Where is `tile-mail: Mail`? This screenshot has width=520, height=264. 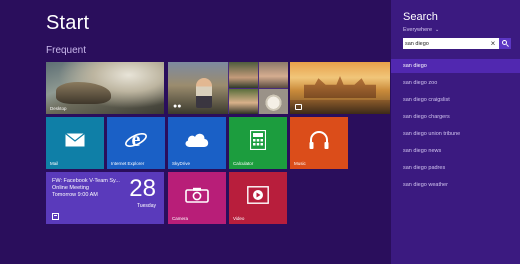
tile-mail: Mail is located at coordinates (75, 143).